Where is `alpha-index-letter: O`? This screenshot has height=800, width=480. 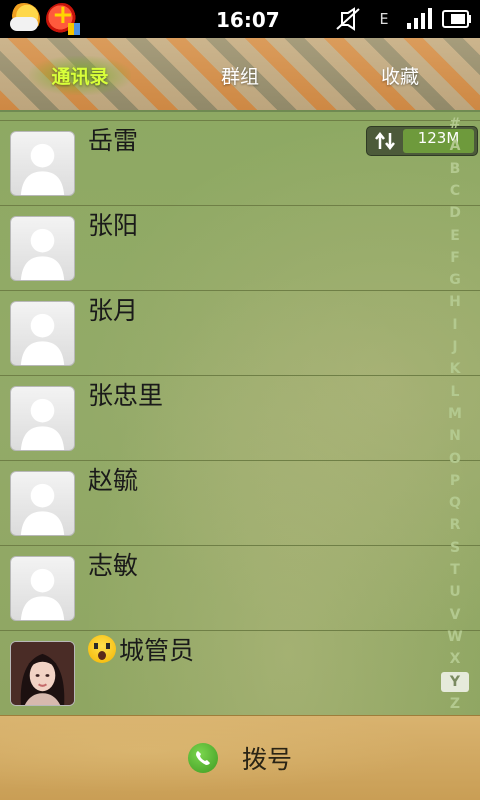
alpha-index-letter: O is located at coordinates (455, 459).